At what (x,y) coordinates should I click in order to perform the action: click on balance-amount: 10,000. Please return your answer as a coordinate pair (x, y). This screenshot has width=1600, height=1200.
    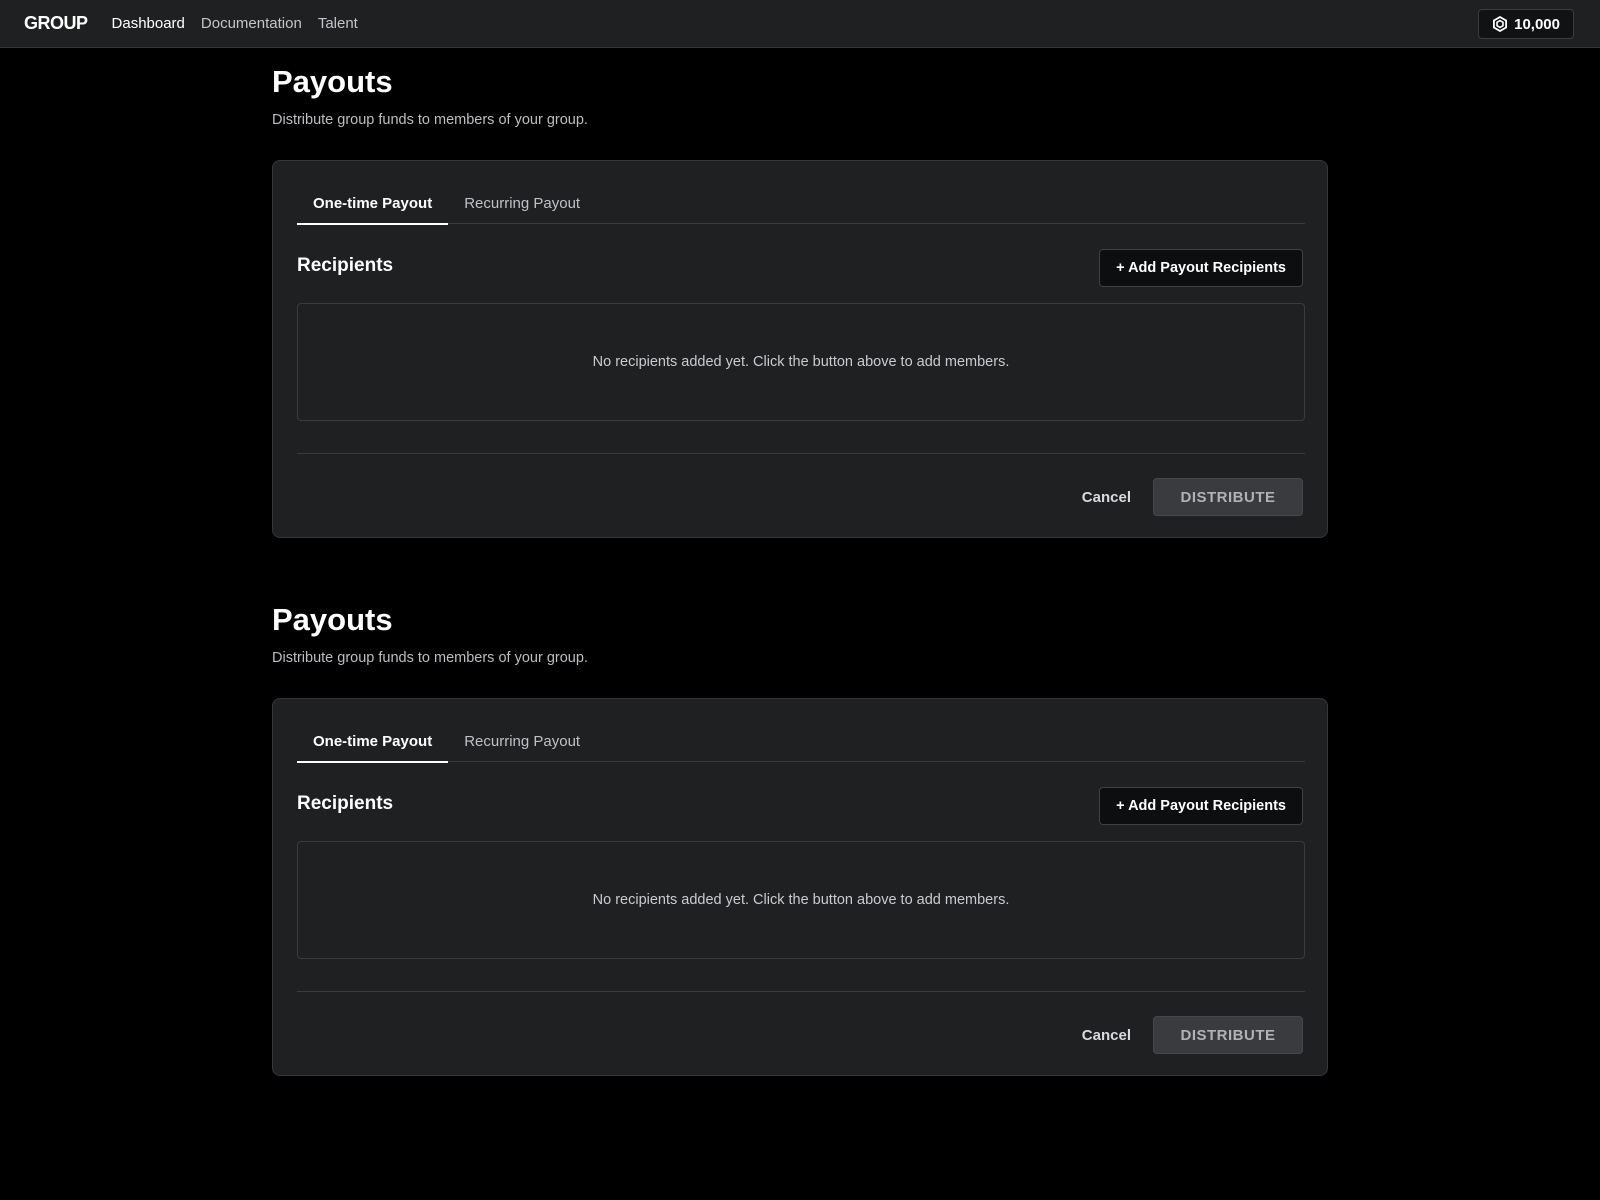
    Looking at the image, I should click on (1537, 24).